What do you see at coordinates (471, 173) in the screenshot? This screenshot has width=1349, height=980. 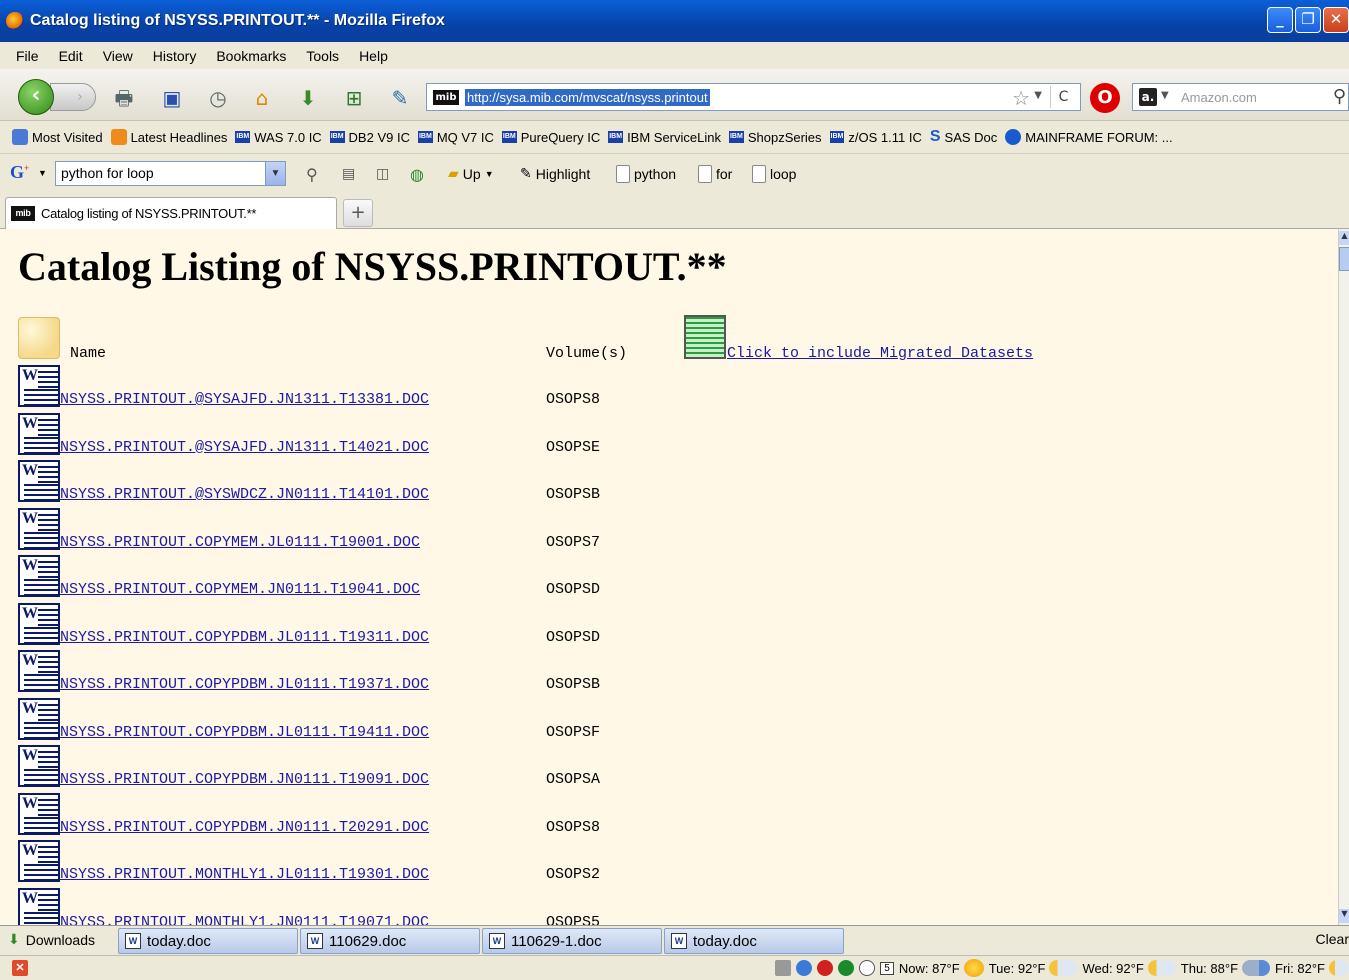 I see `up-button: ▰ Up ▼` at bounding box center [471, 173].